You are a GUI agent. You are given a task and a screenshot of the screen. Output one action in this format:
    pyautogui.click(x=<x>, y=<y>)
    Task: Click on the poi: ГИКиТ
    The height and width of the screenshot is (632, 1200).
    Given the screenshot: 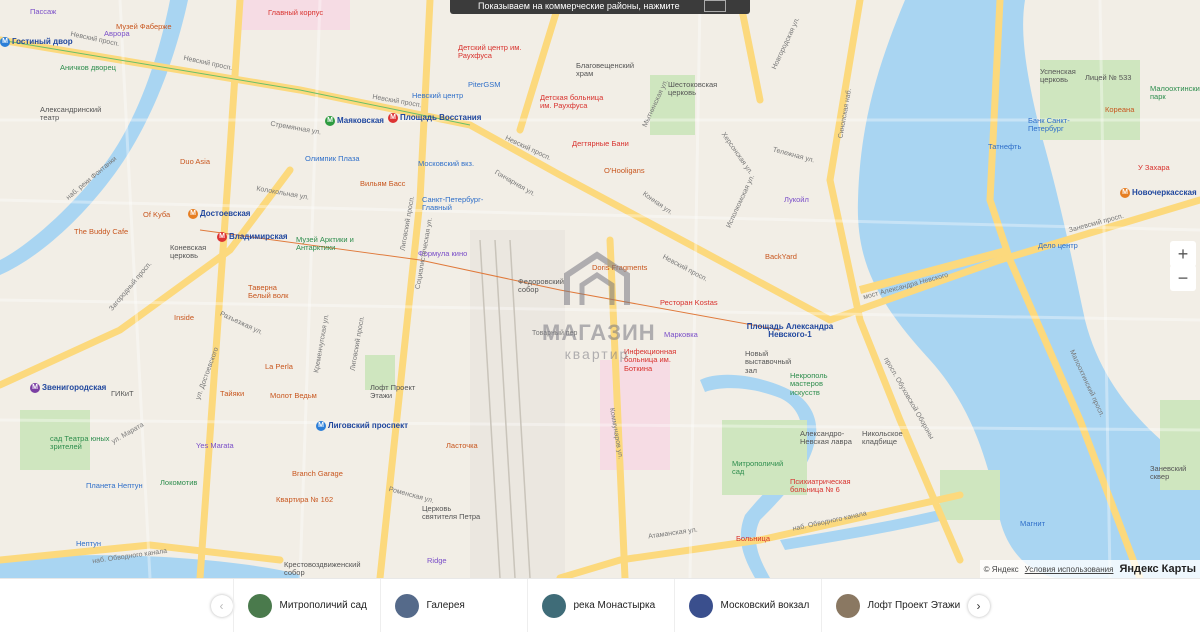 What is the action you would take?
    pyautogui.click(x=122, y=393)
    